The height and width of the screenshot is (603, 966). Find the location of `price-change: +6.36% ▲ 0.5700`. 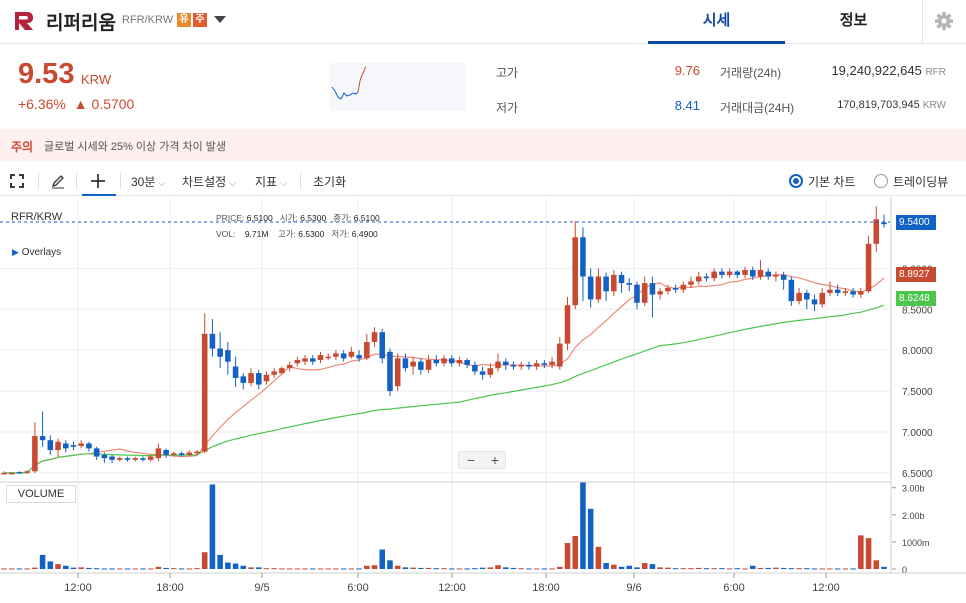

price-change: +6.36% ▲ 0.5700 is located at coordinates (76, 104).